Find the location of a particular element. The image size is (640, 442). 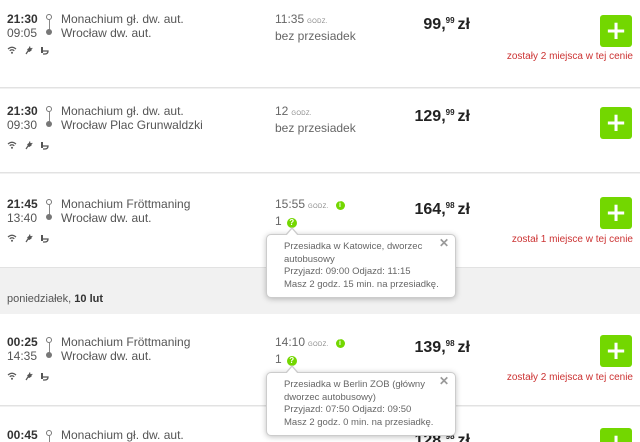

tooltip-times: Przyjazd: 07:50 Odjazd: 09:50 is located at coordinates (348, 409).